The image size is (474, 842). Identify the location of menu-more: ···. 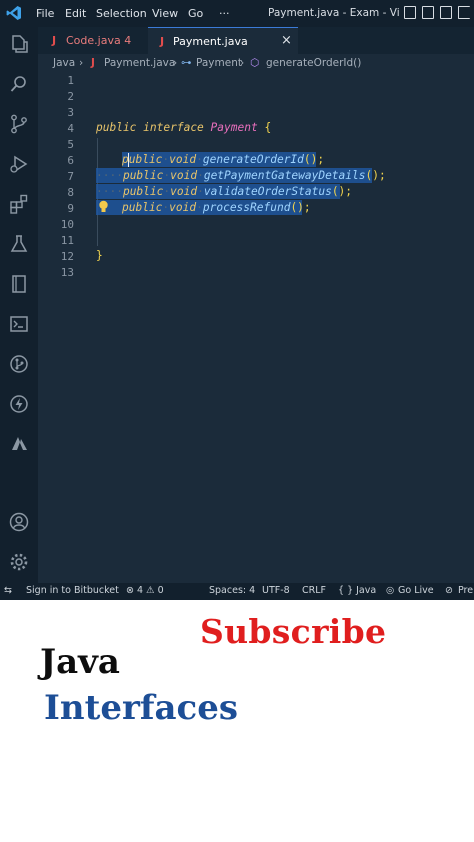
(224, 13).